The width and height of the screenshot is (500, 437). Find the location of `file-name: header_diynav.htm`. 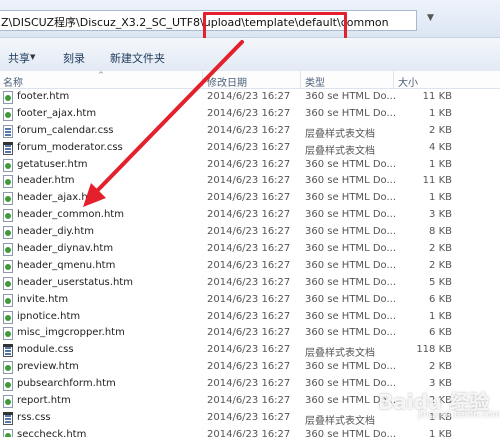

file-name: header_diynav.htm is located at coordinates (65, 249).